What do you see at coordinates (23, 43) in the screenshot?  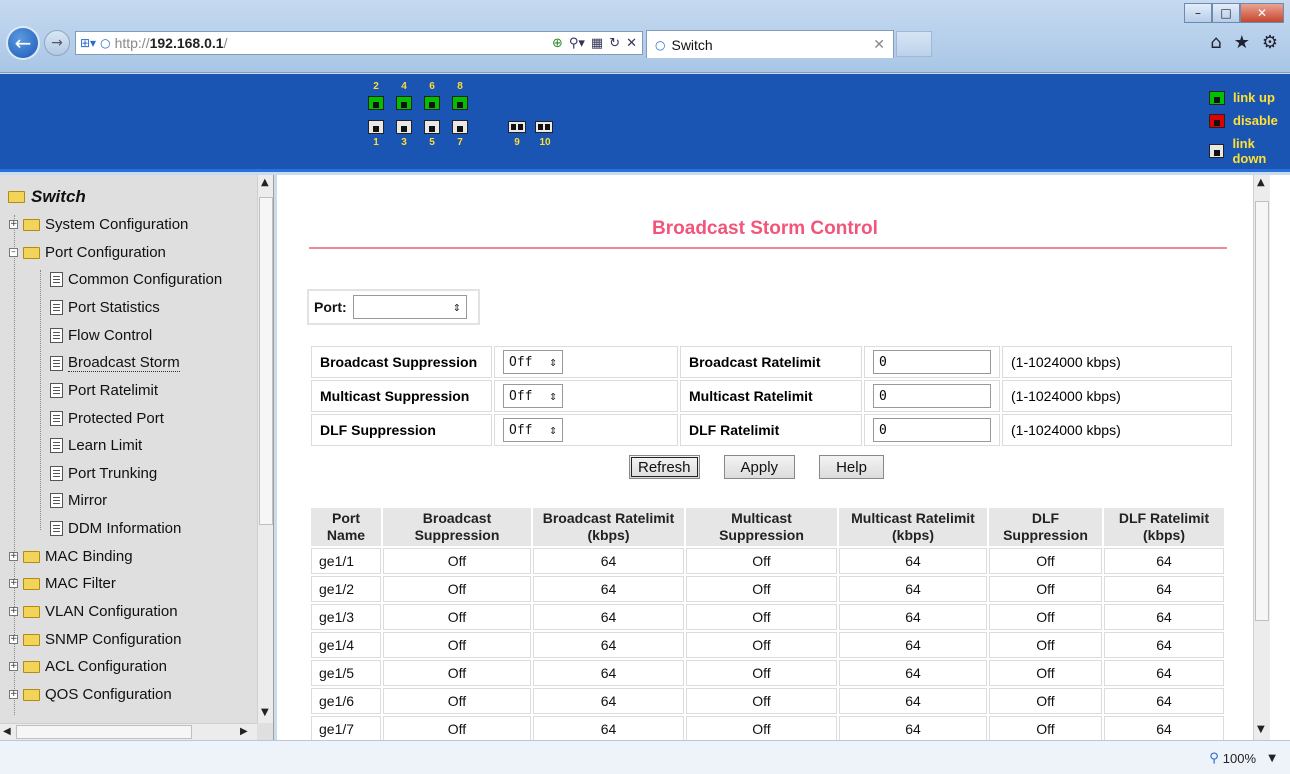 I see `back-button: ←` at bounding box center [23, 43].